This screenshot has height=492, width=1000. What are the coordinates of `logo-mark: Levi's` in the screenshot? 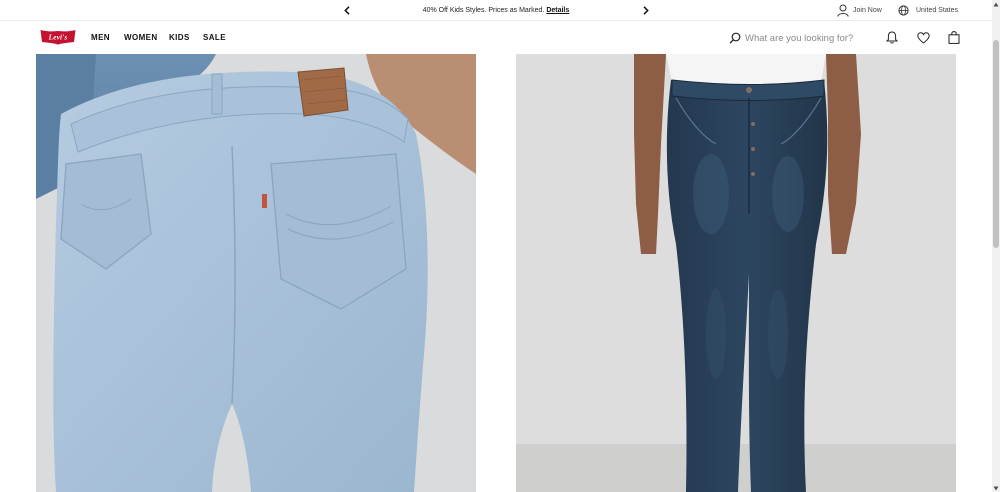 It's located at (58, 37).